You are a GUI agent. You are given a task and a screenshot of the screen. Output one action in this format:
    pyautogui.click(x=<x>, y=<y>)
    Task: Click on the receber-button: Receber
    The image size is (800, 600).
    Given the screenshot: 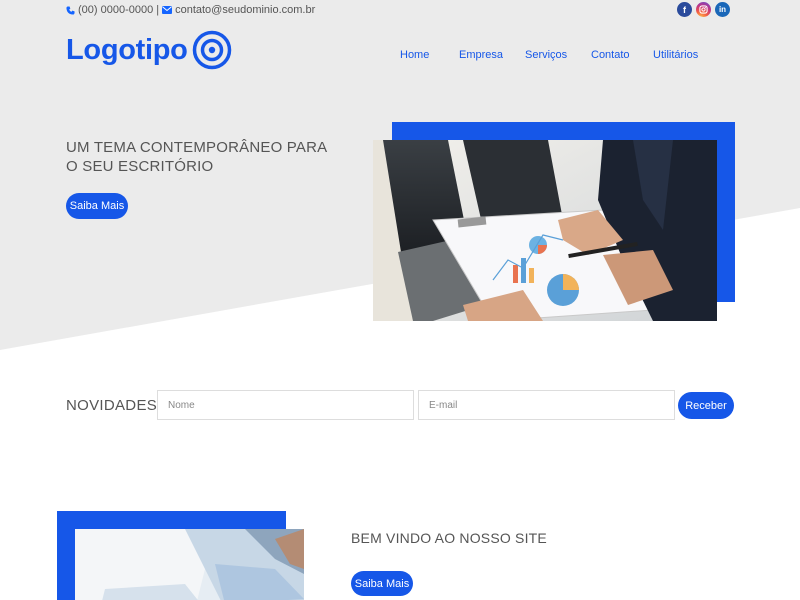 What is the action you would take?
    pyautogui.click(x=706, y=405)
    